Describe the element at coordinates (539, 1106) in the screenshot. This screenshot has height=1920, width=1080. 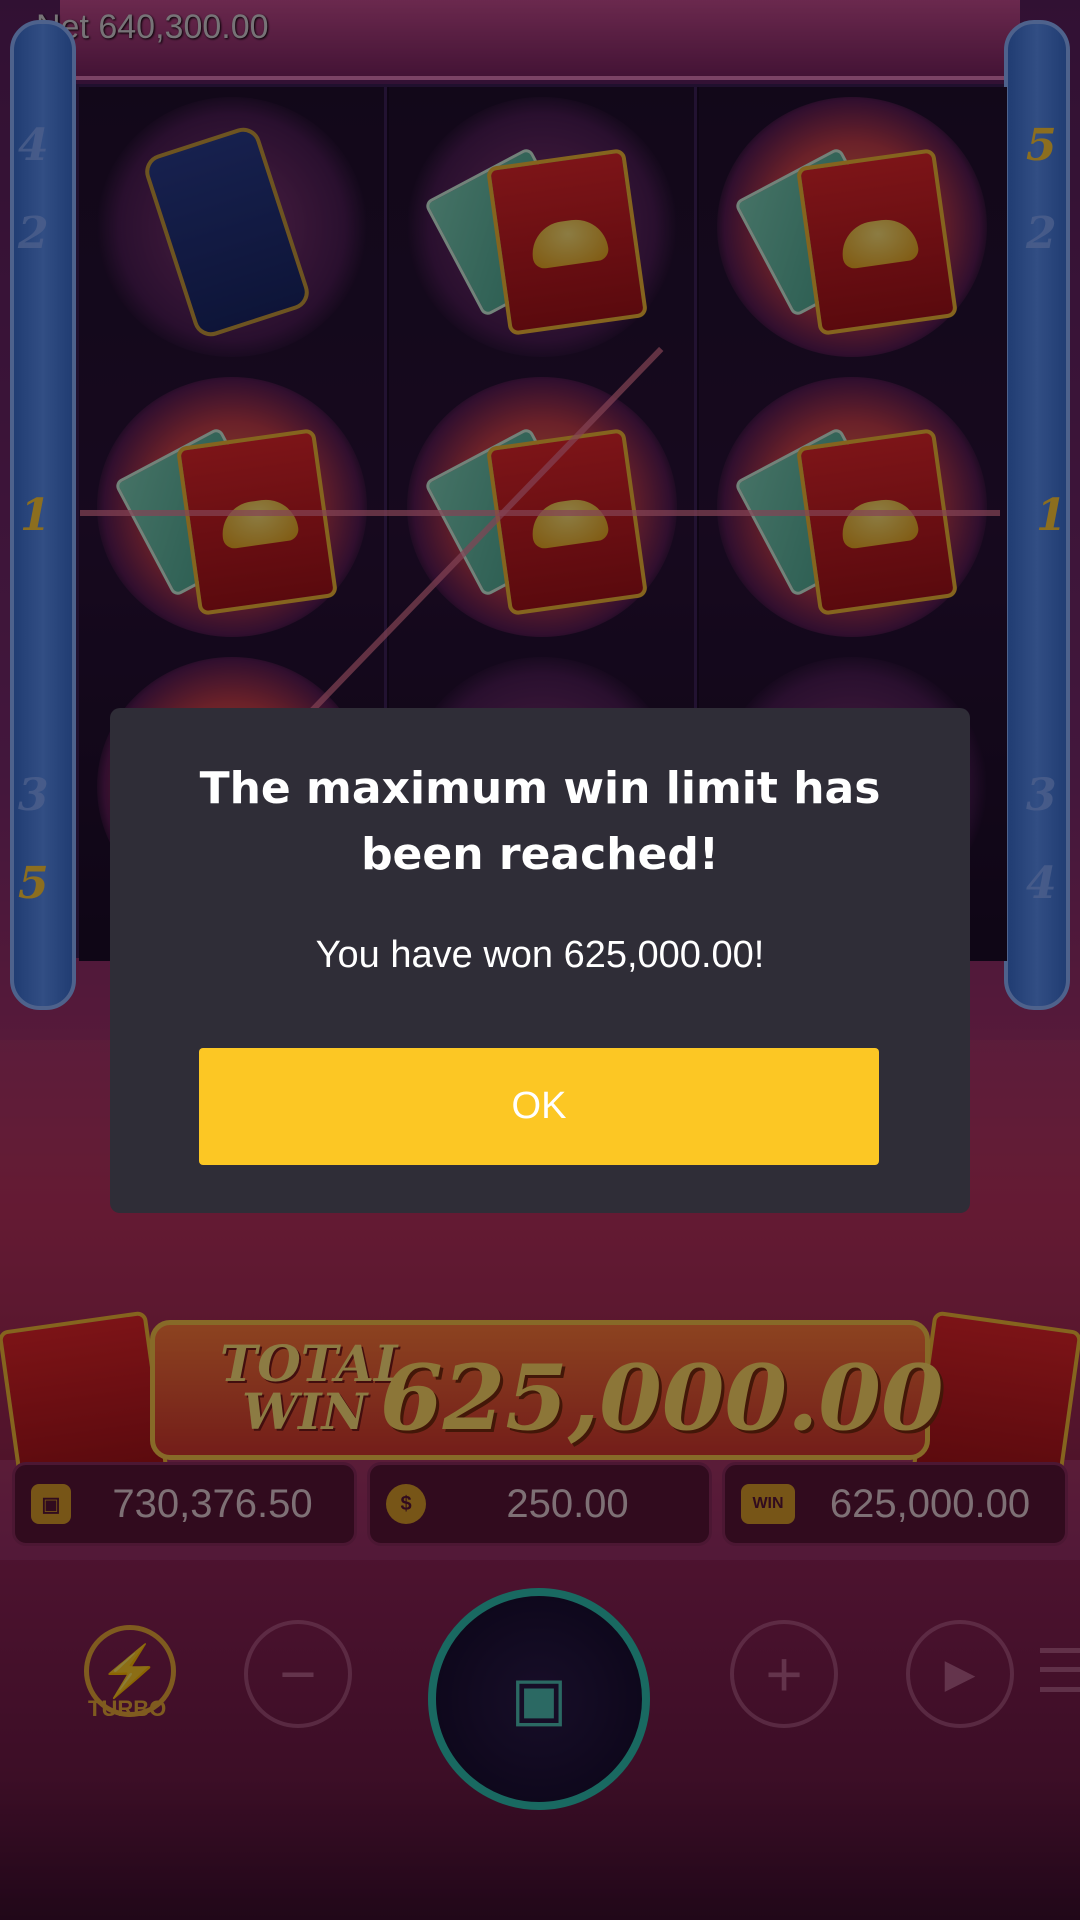
I see `ok-button: OK` at that location.